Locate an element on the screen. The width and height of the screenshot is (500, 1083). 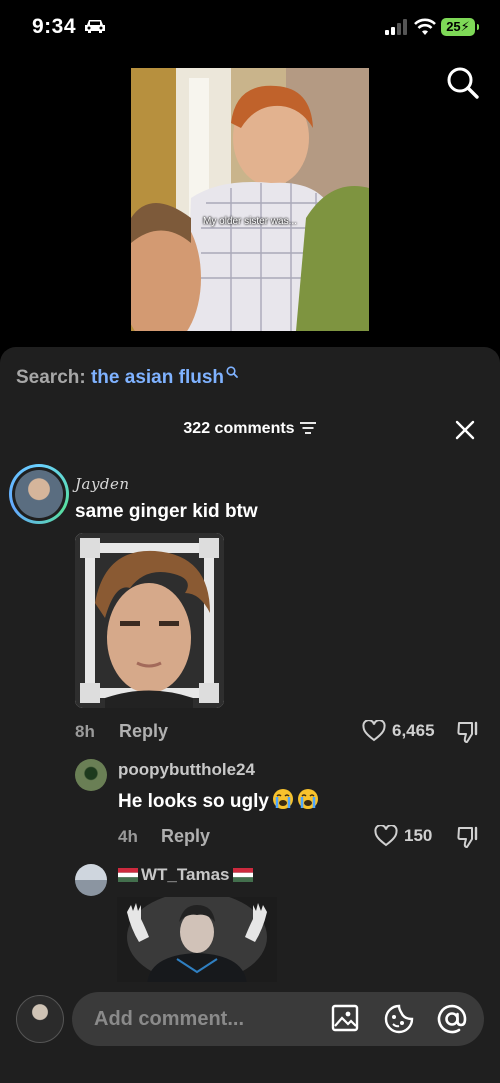
search-query-link: the asian flush is located at coordinates (157, 377).